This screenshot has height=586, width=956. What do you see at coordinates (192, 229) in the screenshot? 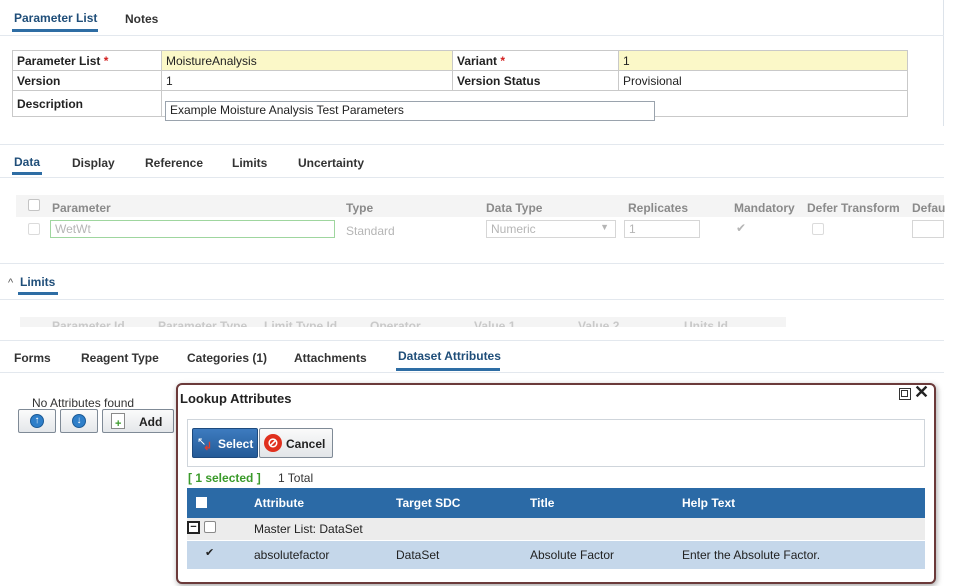
I see `parameter-input: WetWt` at bounding box center [192, 229].